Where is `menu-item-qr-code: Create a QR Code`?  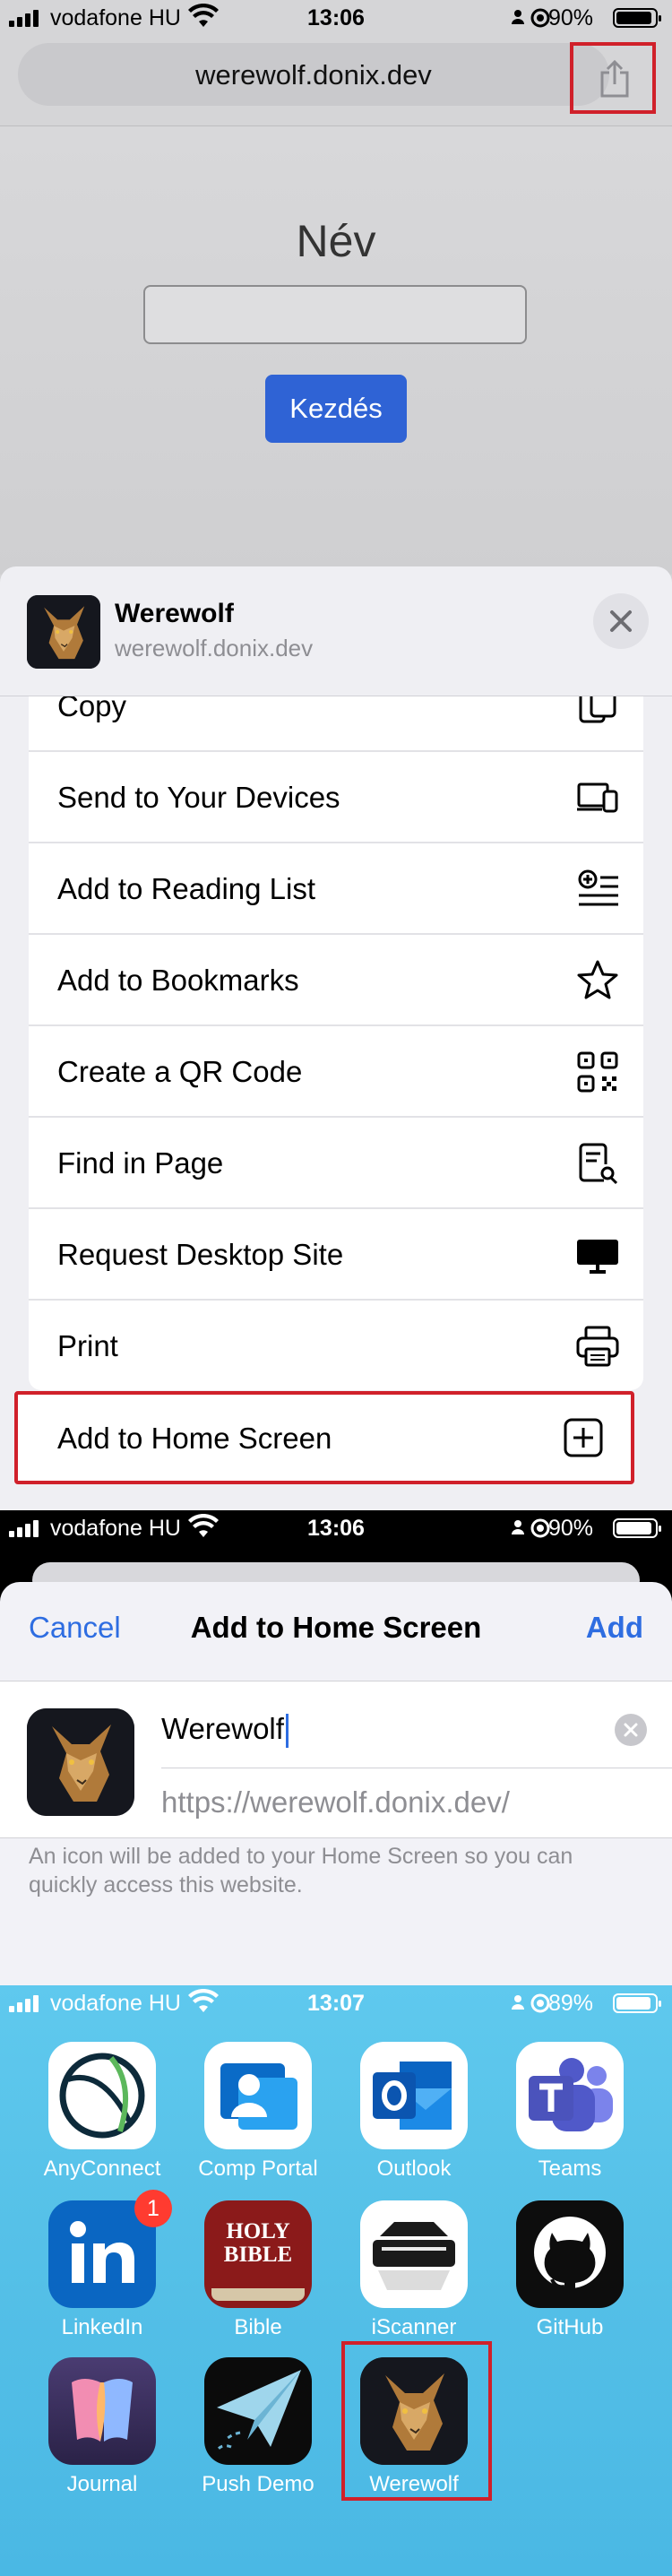
menu-item-qr-code: Create a QR Code is located at coordinates (336, 1072).